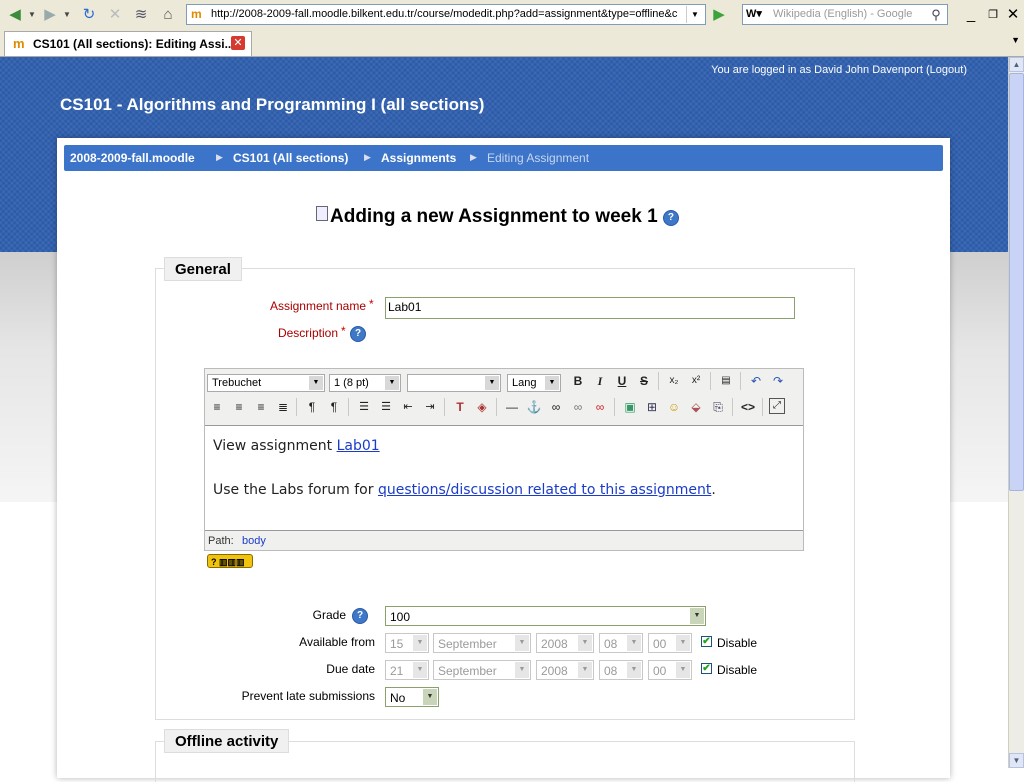  I want to click on stop-icon: ✕, so click(115, 15).